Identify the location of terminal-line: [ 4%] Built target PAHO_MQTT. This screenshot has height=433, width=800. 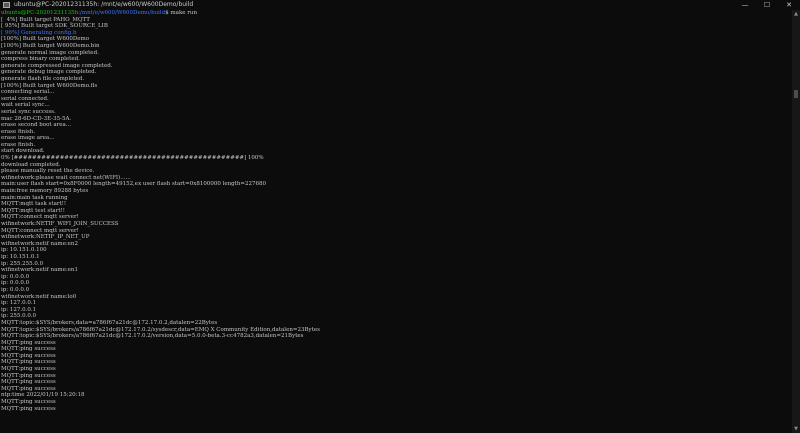
(45, 19).